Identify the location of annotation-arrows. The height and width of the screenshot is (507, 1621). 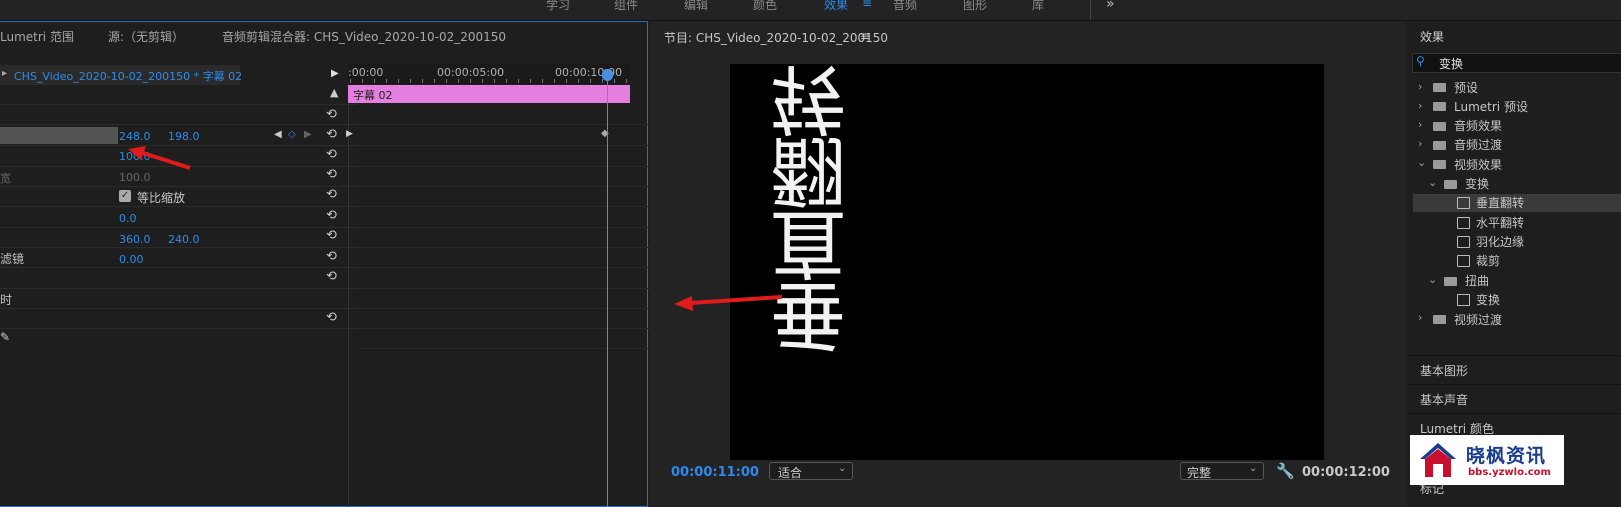
(455, 228).